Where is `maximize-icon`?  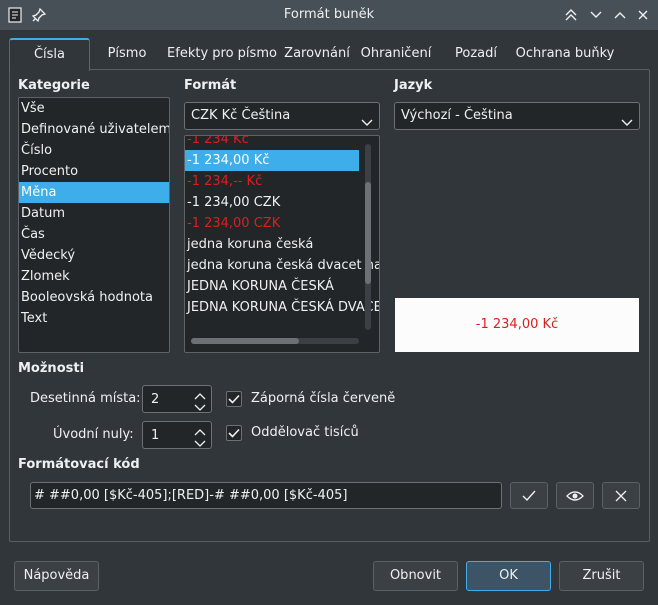 maximize-icon is located at coordinates (620, 15).